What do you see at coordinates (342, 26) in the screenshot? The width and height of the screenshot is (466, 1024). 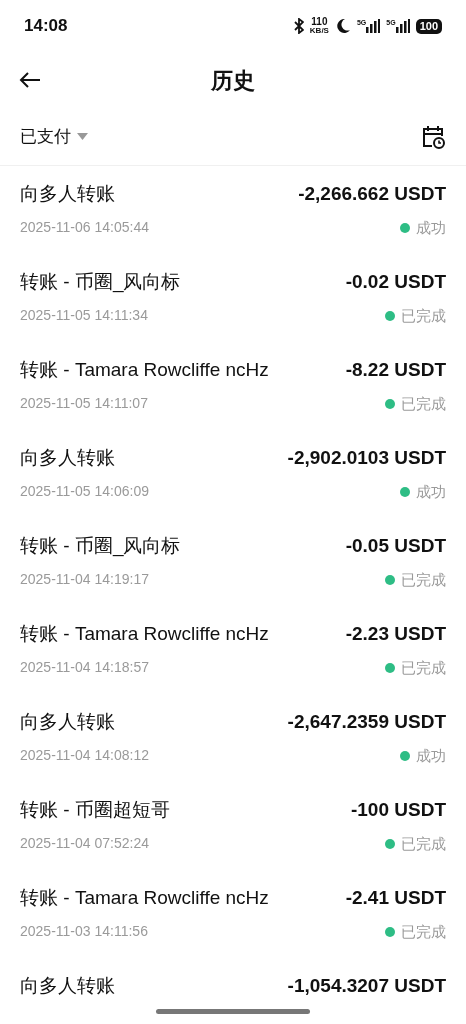 I see `moon-icon` at bounding box center [342, 26].